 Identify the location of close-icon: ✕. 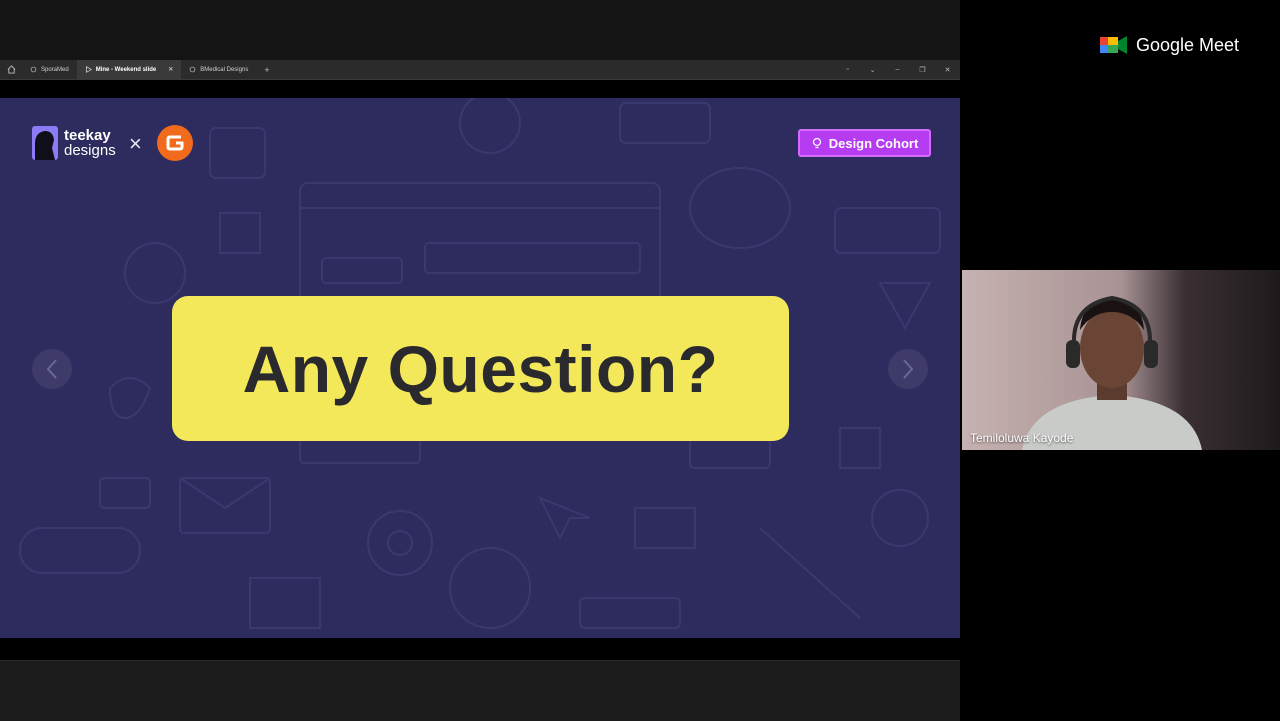
(170, 69).